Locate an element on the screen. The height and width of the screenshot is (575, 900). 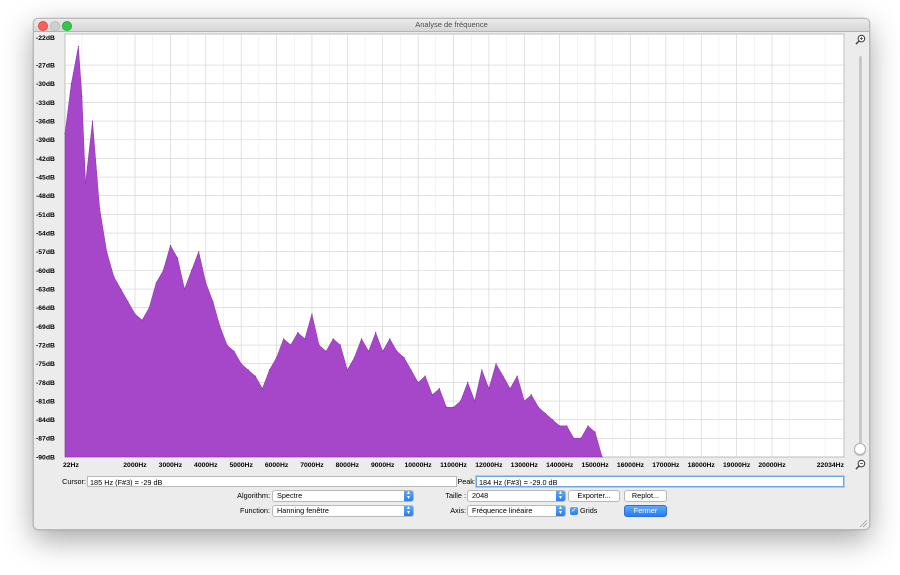
algorithm-select-value: Spectre is located at coordinates (290, 495).